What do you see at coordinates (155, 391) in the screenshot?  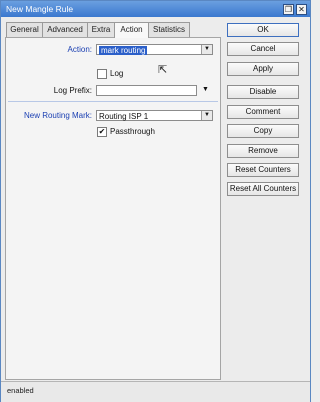 I see `status-bar: enabled` at bounding box center [155, 391].